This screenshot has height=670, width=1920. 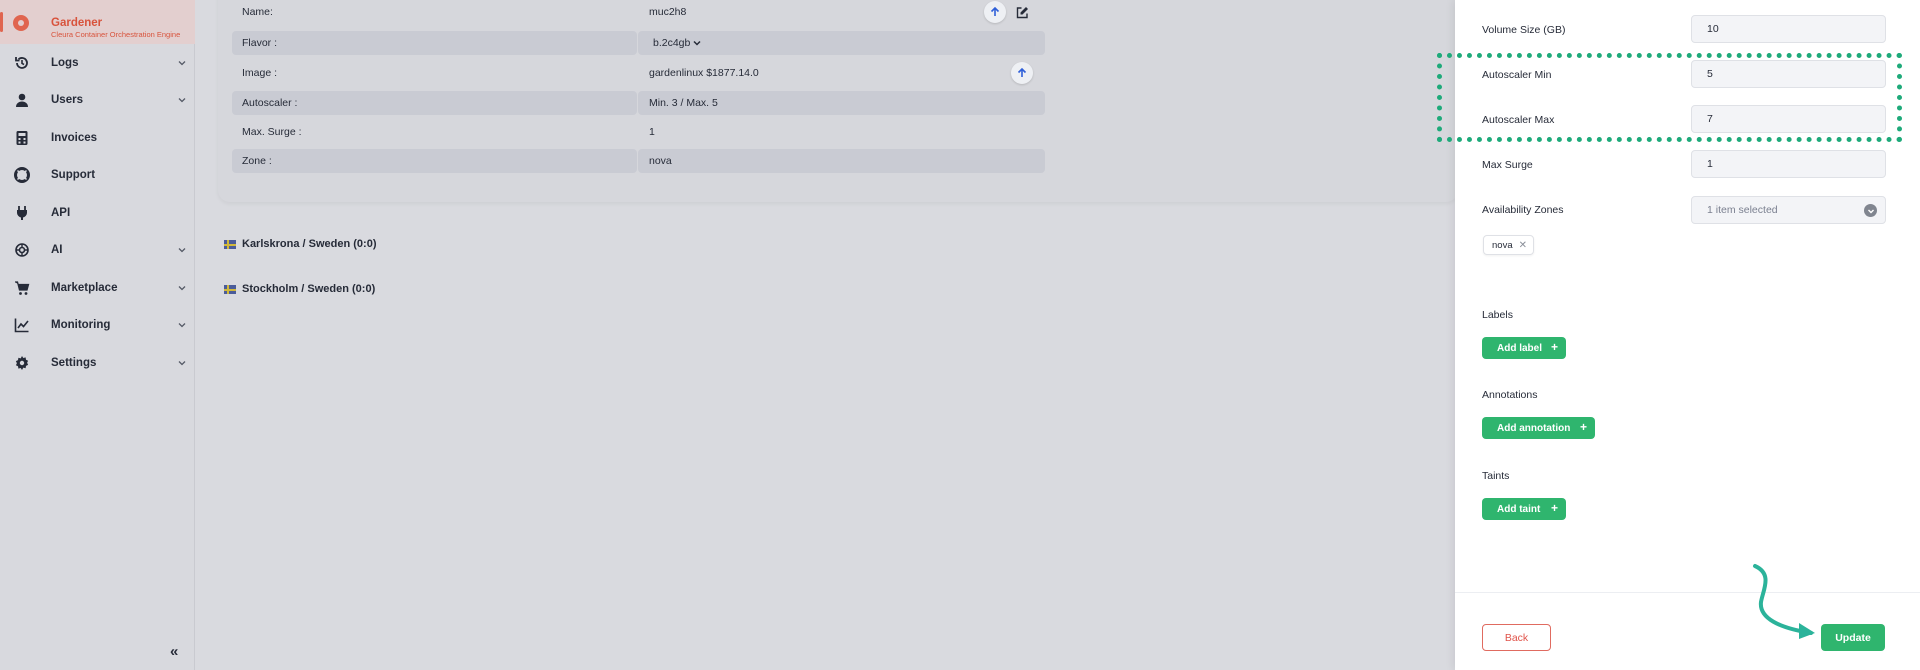 I want to click on zone-chip: nova ✕, so click(x=1508, y=245).